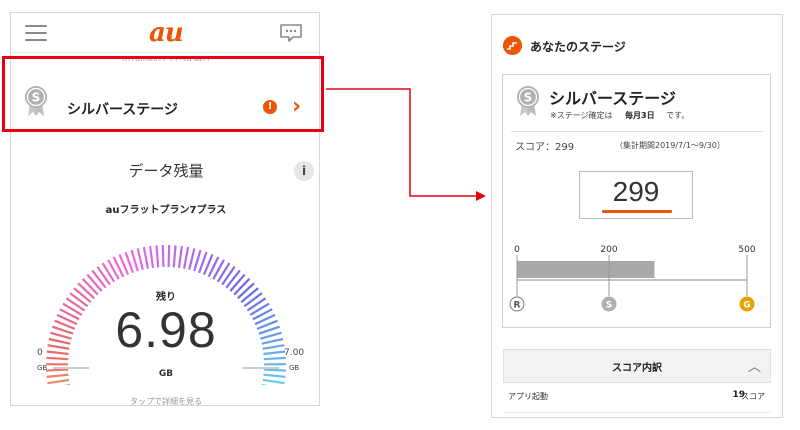 Image resolution: width=800 pixels, height=430 pixels. What do you see at coordinates (528, 396) in the screenshot?
I see `breakdown-row-label: アプリ起動` at bounding box center [528, 396].